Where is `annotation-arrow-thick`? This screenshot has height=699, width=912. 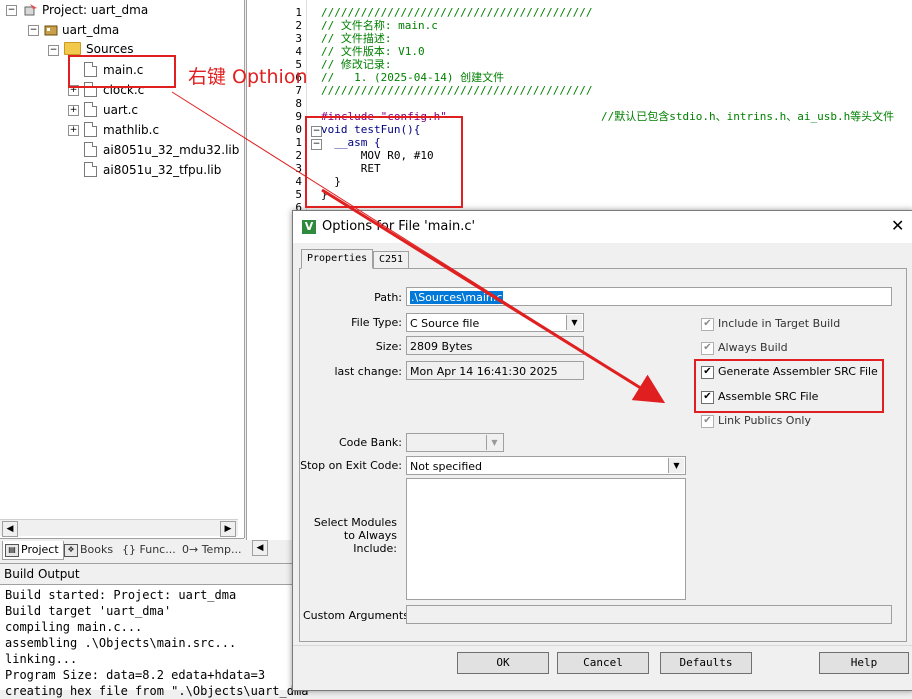
annotation-arrow-thick is located at coordinates (493, 296).